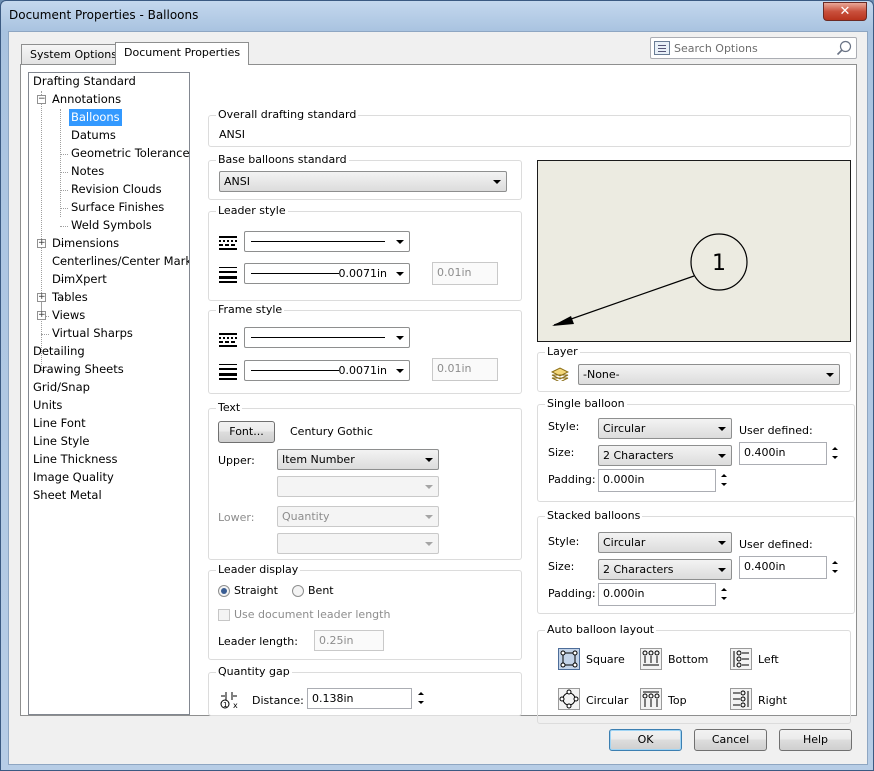  What do you see at coordinates (358, 486) in the screenshot?
I see `upper-text-extra-select` at bounding box center [358, 486].